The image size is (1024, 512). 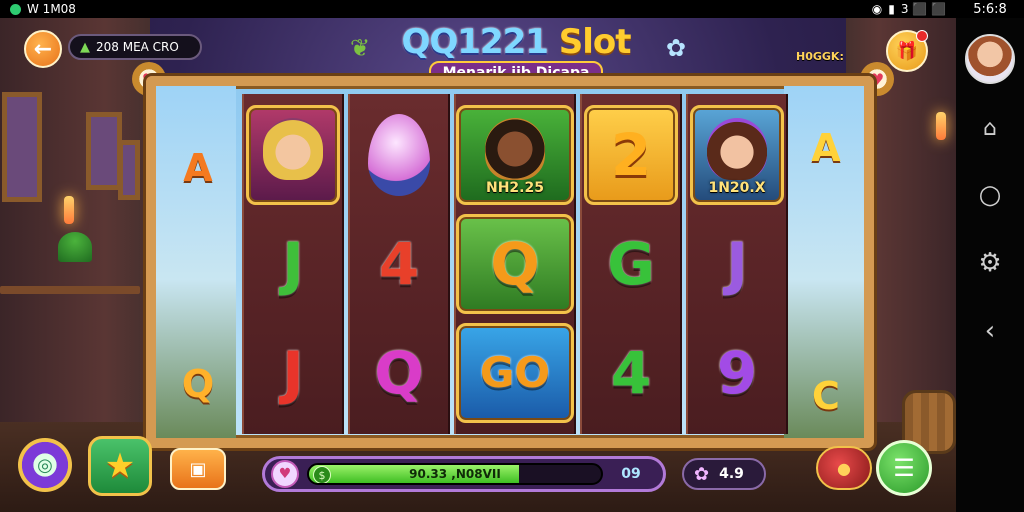 I want to click on menu-button: ☰, so click(x=904, y=468).